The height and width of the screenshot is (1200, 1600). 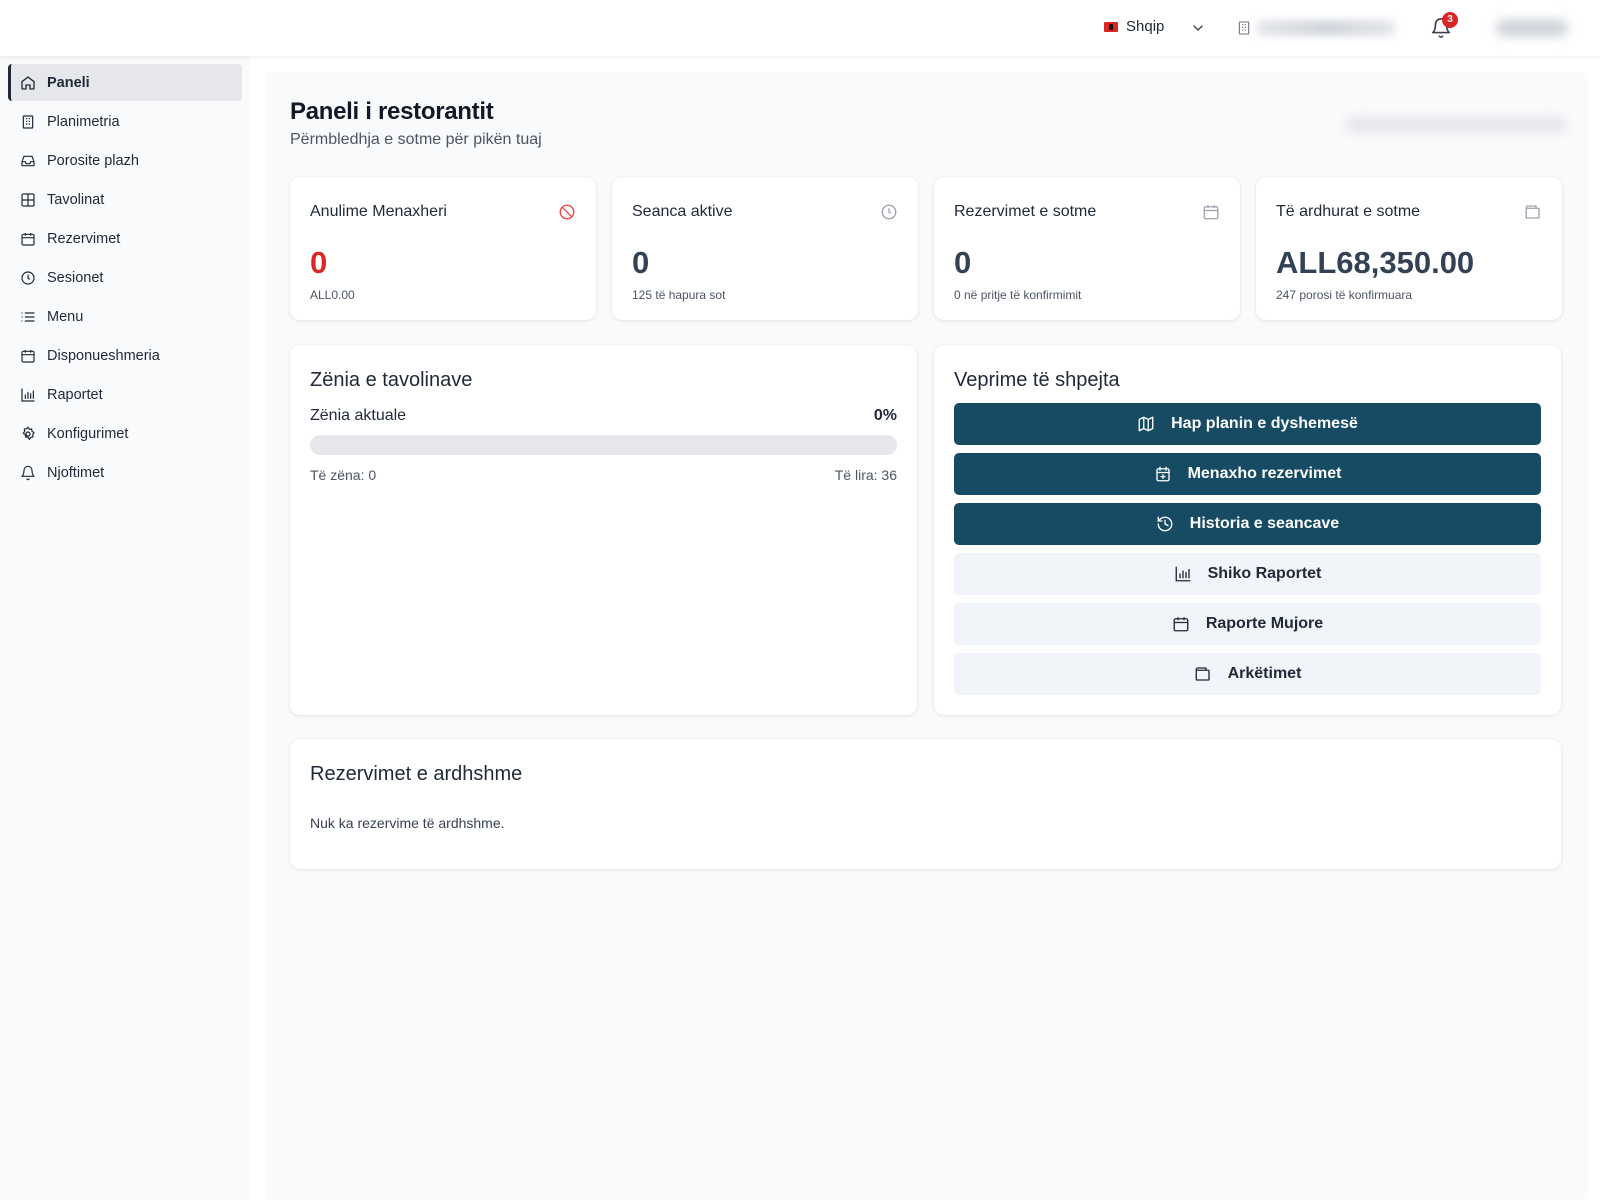 I want to click on empty-state-text: Nuk ka rezervime të ardhshme., so click(x=407, y=823).